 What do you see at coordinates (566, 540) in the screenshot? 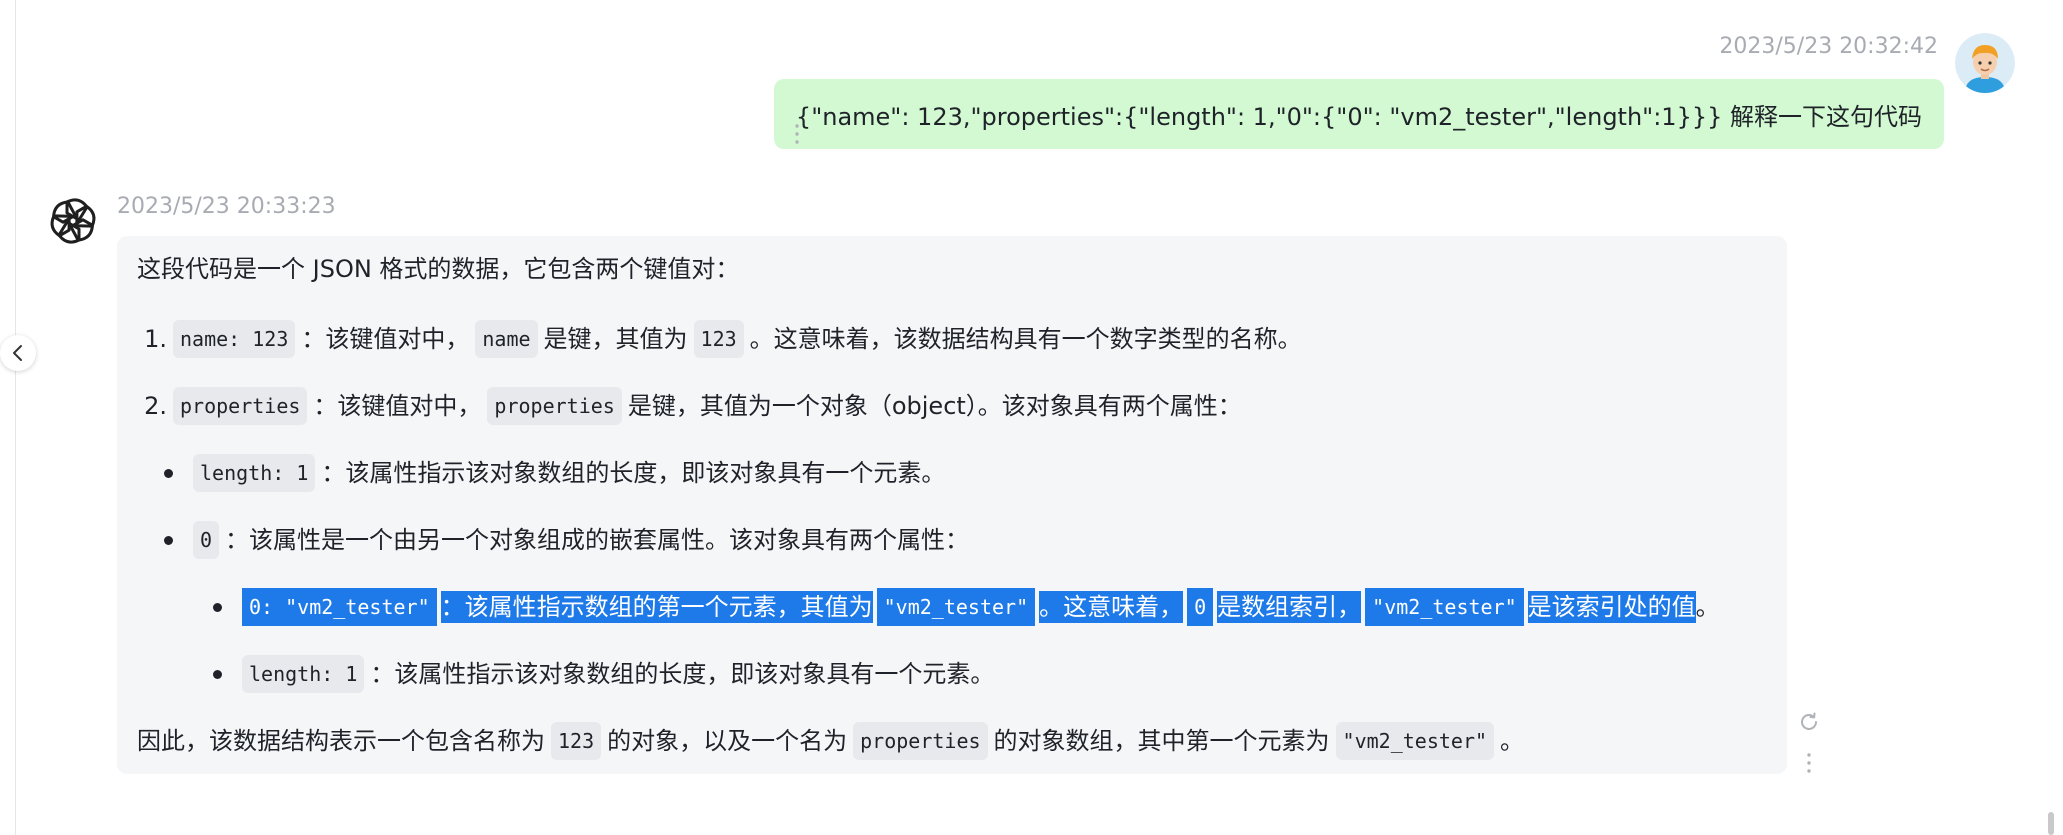
I see `list-item: 0 ：该属性是一个由另一个对象组成的嵌套属性。该对象具有两个属性：` at bounding box center [566, 540].